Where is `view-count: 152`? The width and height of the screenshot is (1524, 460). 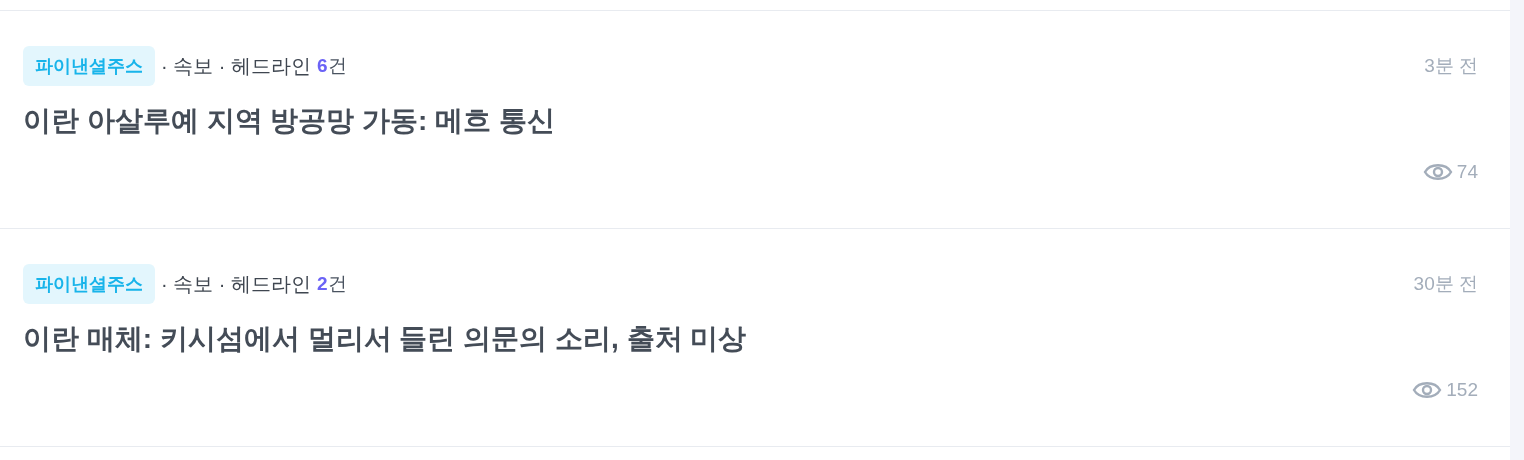 view-count: 152 is located at coordinates (1462, 390).